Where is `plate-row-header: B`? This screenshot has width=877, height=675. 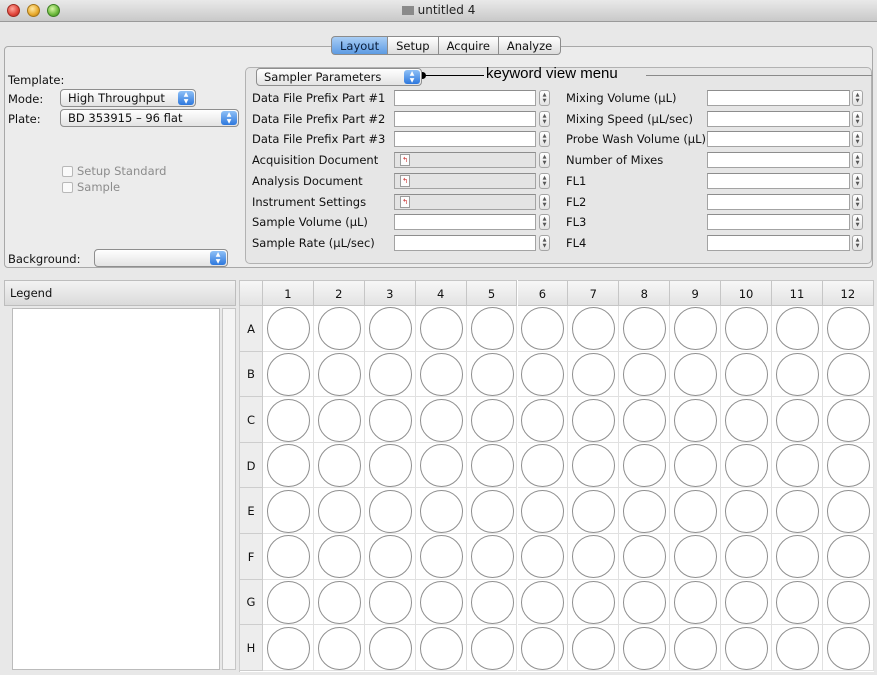
plate-row-header: B is located at coordinates (251, 374).